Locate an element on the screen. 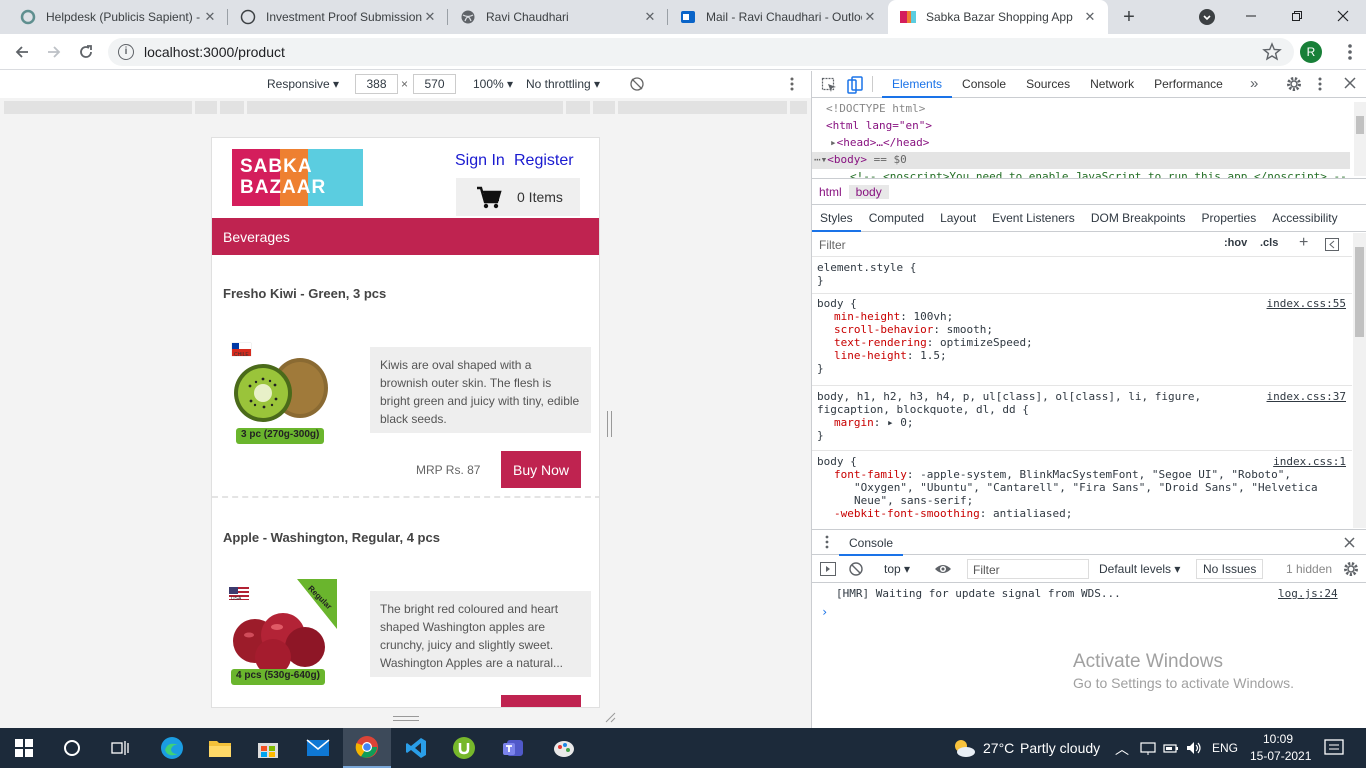  bookmark-star-icon is located at coordinates (1272, 52).